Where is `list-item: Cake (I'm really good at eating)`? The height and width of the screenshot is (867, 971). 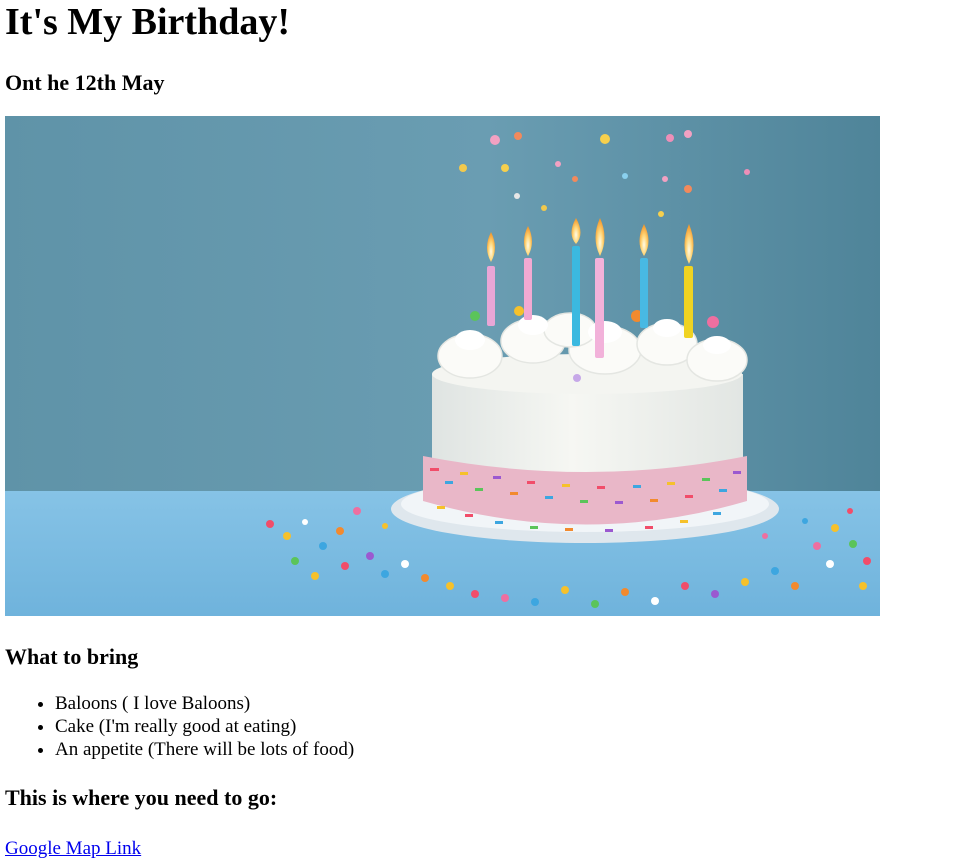 list-item: Cake (I'm really good at eating) is located at coordinates (510, 726).